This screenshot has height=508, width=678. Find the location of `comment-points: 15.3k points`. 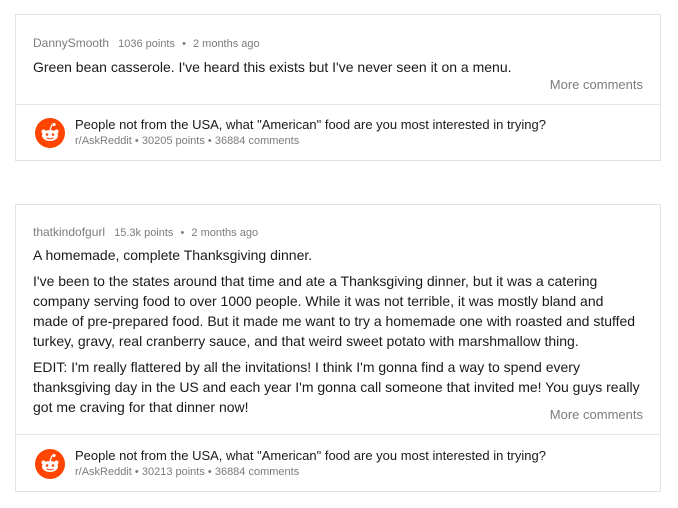

comment-points: 15.3k points is located at coordinates (144, 233).